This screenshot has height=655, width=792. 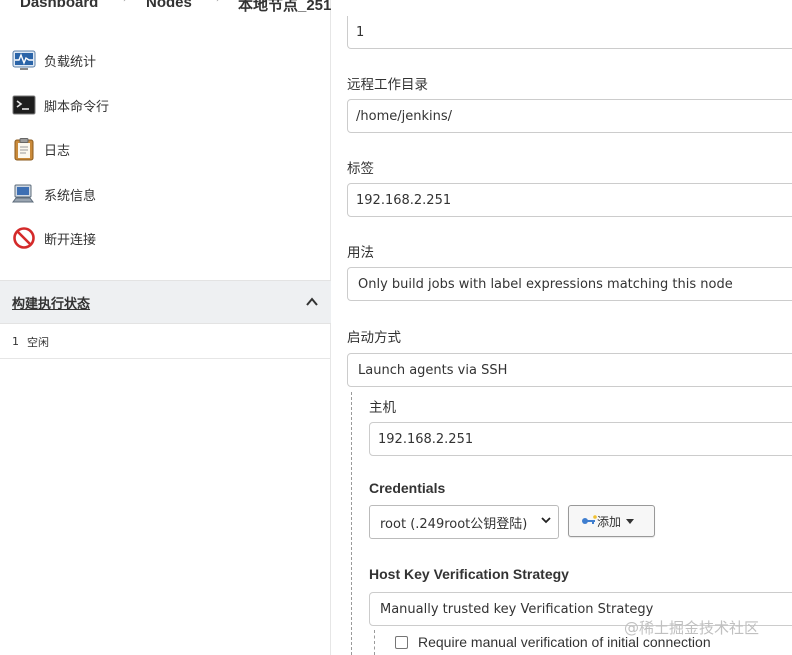 I want to click on require-manual-verification-checkbox, so click(x=401, y=642).